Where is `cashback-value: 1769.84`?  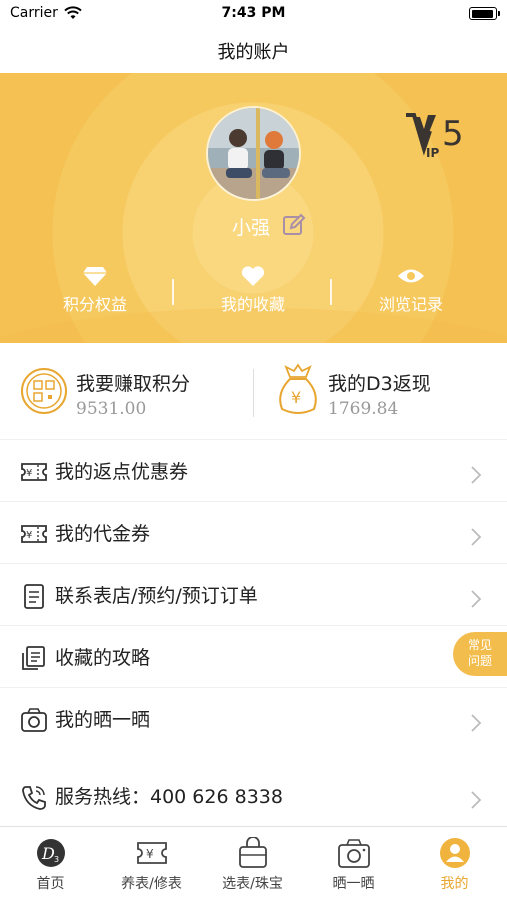
cashback-value: 1769.84 is located at coordinates (363, 409).